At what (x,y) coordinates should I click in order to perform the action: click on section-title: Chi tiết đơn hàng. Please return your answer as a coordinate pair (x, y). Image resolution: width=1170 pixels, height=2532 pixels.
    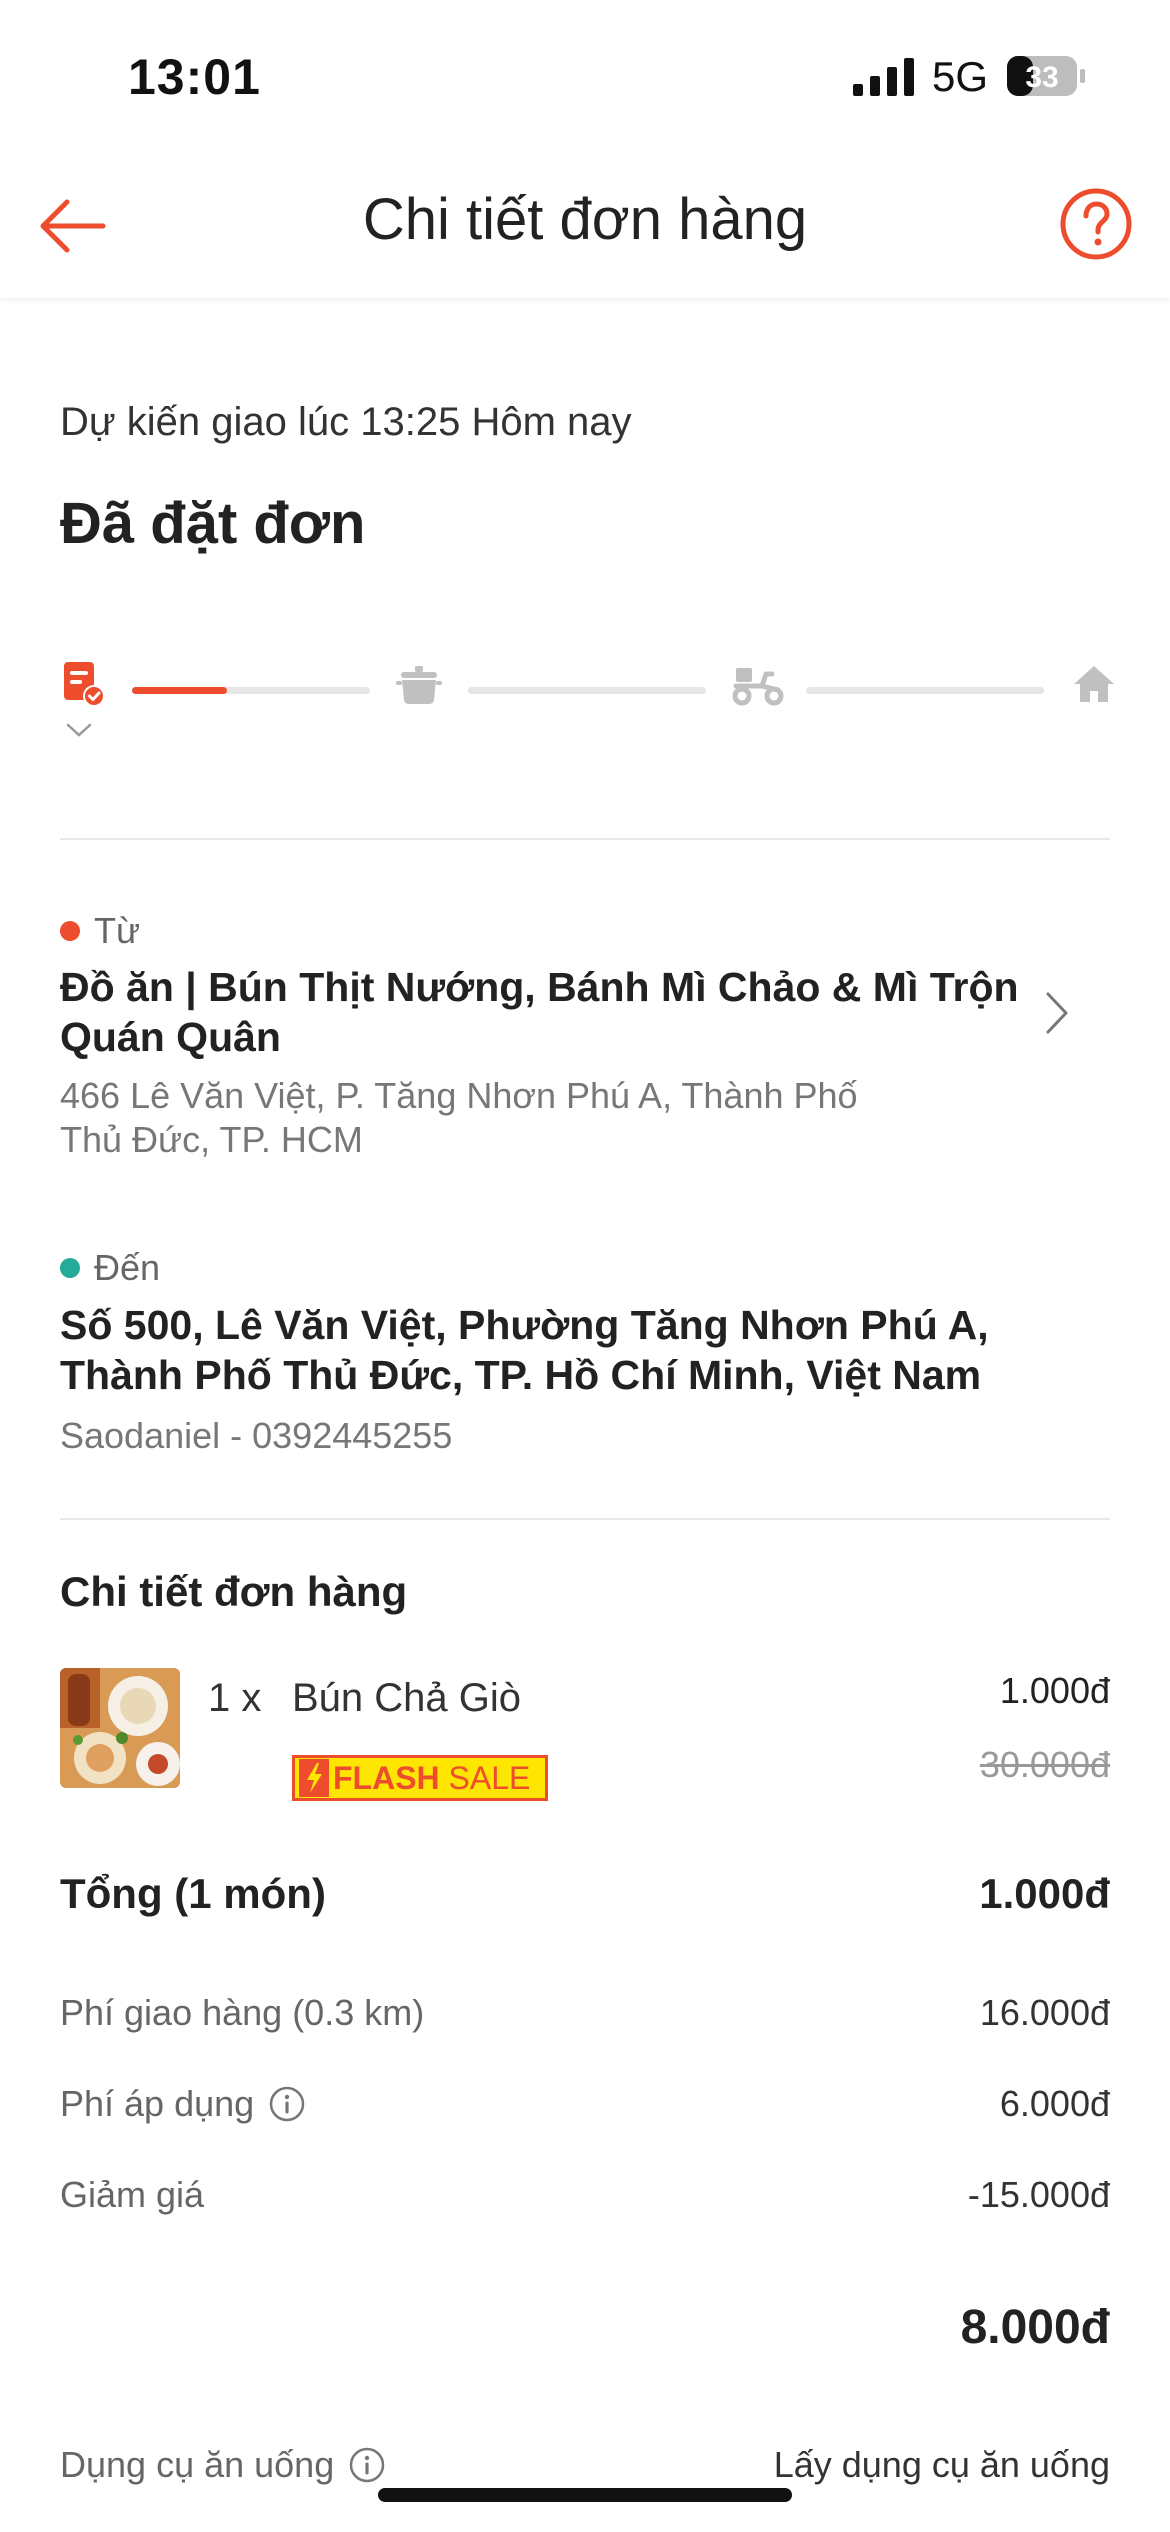
    Looking at the image, I should click on (234, 1591).